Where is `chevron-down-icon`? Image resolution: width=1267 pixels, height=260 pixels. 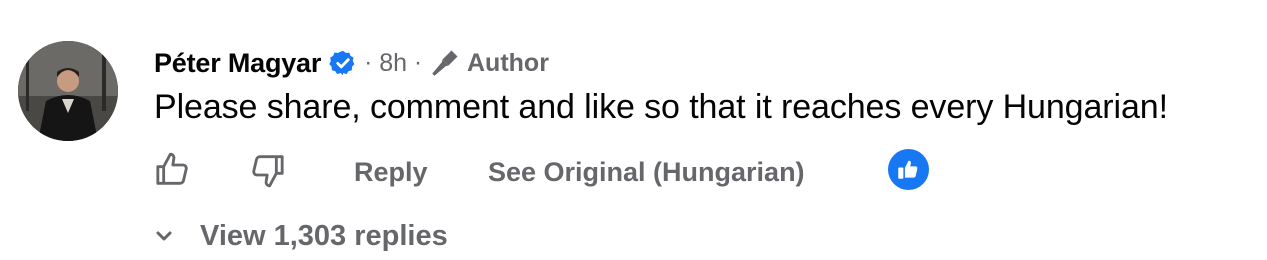
chevron-down-icon is located at coordinates (164, 236).